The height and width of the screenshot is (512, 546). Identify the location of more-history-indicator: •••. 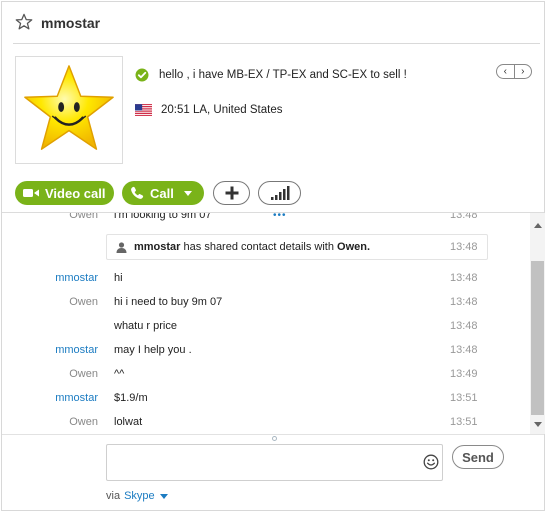
(280, 217).